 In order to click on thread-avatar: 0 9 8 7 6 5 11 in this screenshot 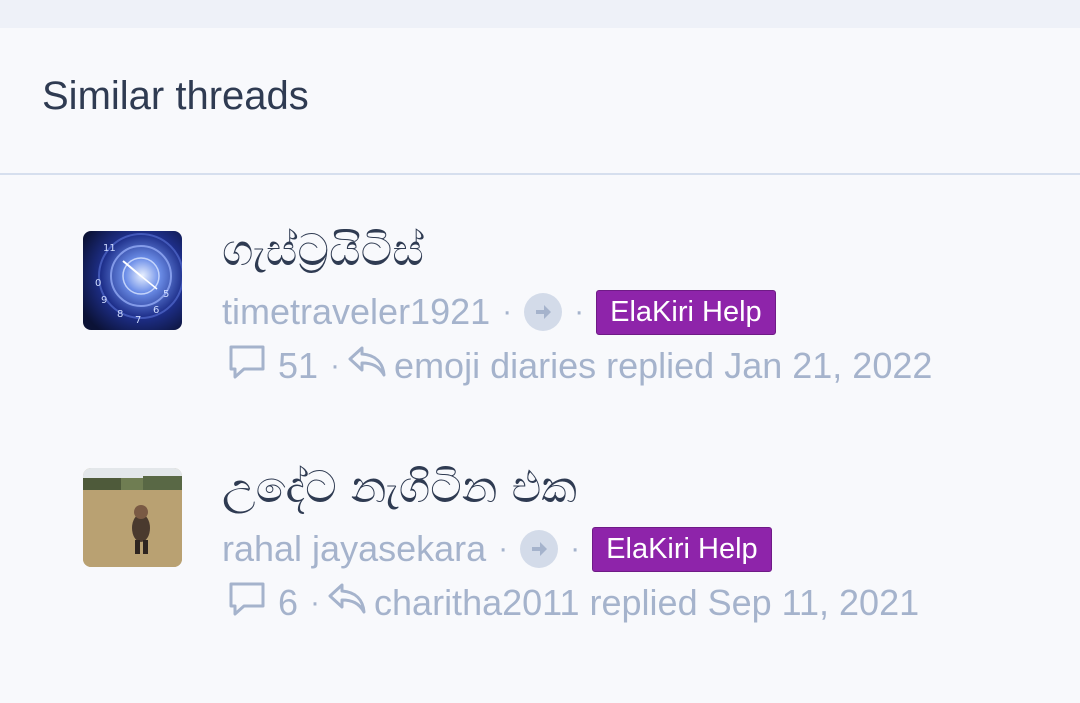, I will do `click(132, 280)`.